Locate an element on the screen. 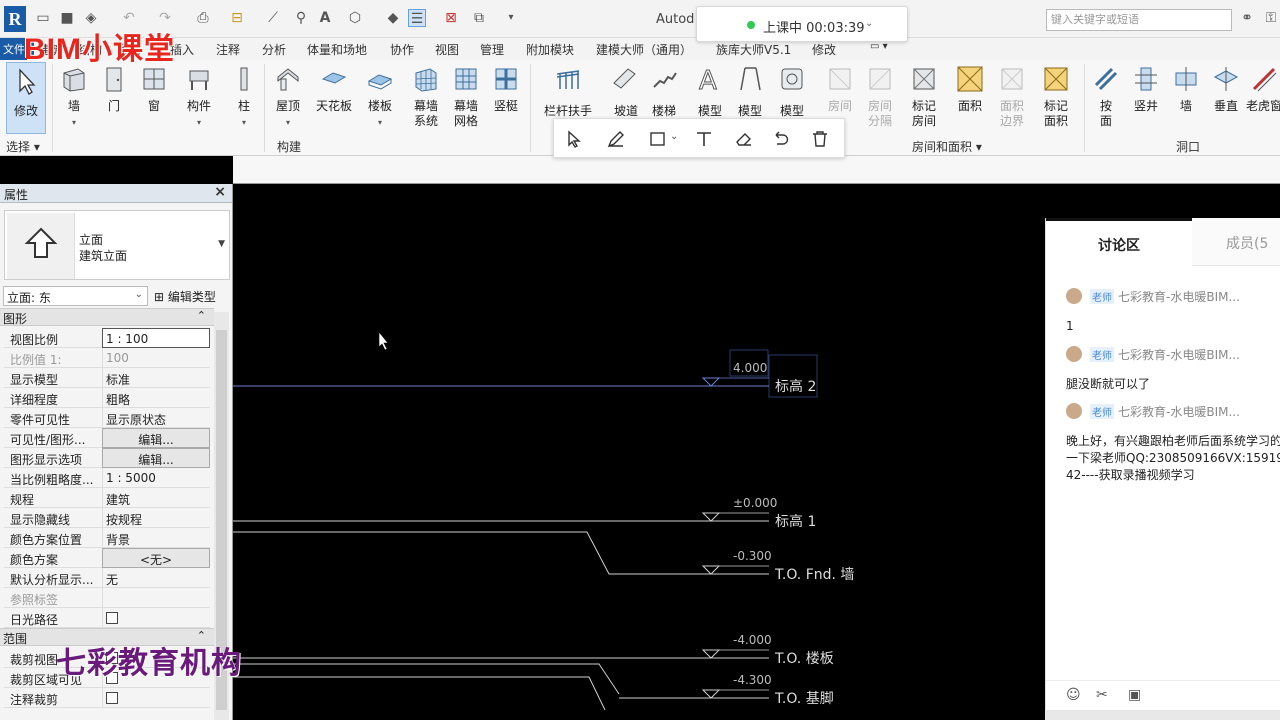 This screenshot has height=720, width=1280. rectangle-tool-icon is located at coordinates (658, 139).